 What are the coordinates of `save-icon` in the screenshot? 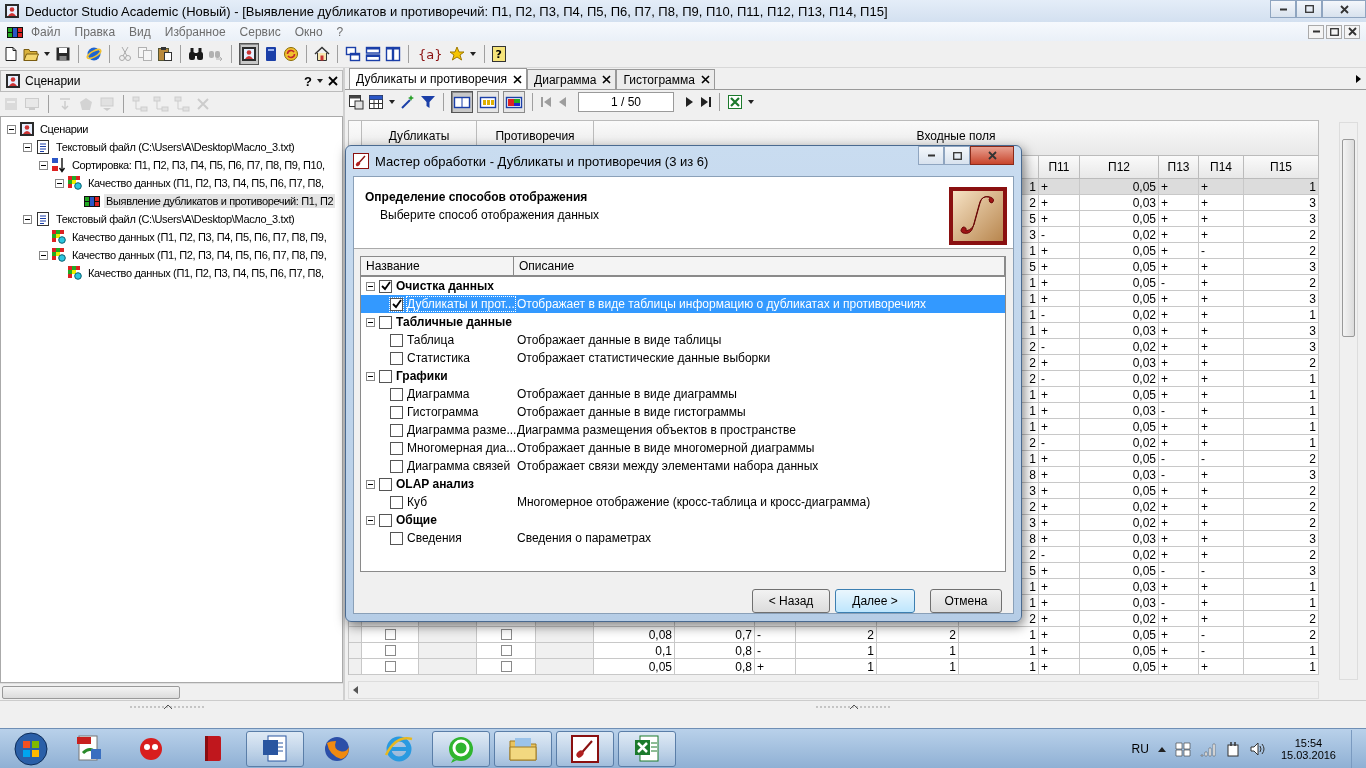 It's located at (63, 54).